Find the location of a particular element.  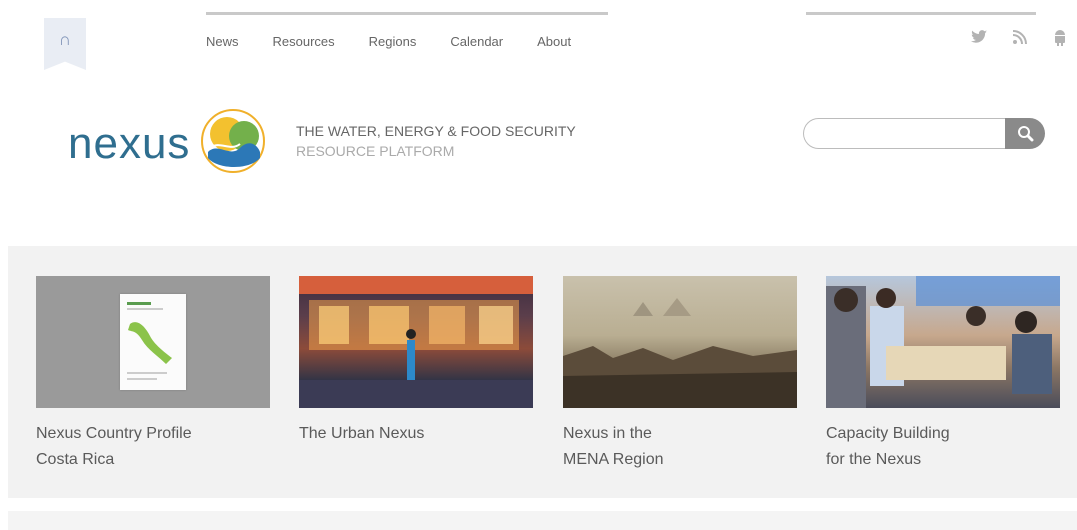

search-button is located at coordinates (1025, 133).